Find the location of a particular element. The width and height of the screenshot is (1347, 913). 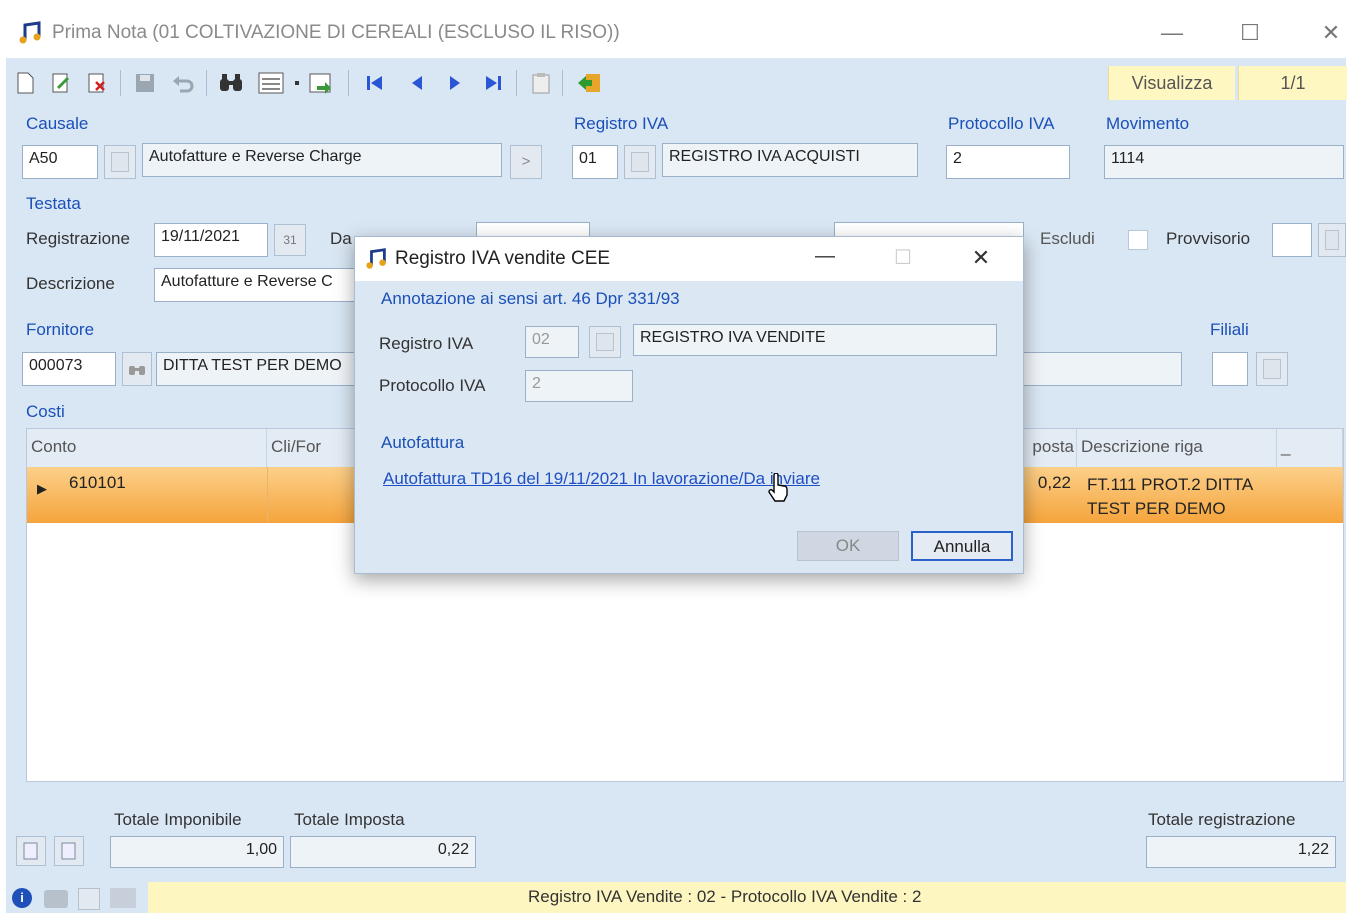

hand-cursor-icon is located at coordinates (778, 487).